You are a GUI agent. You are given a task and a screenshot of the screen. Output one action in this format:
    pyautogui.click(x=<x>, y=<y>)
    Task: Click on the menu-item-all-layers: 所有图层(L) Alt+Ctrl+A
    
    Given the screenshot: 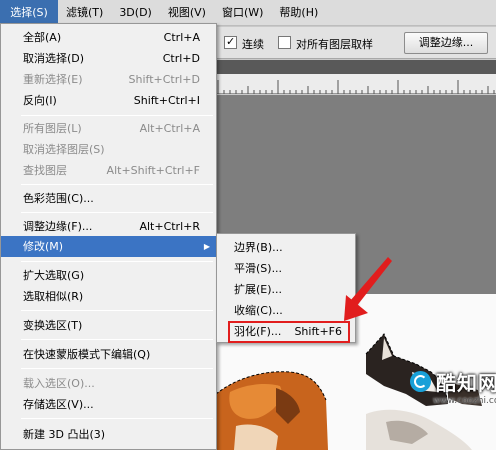 What is the action you would take?
    pyautogui.click(x=108, y=128)
    